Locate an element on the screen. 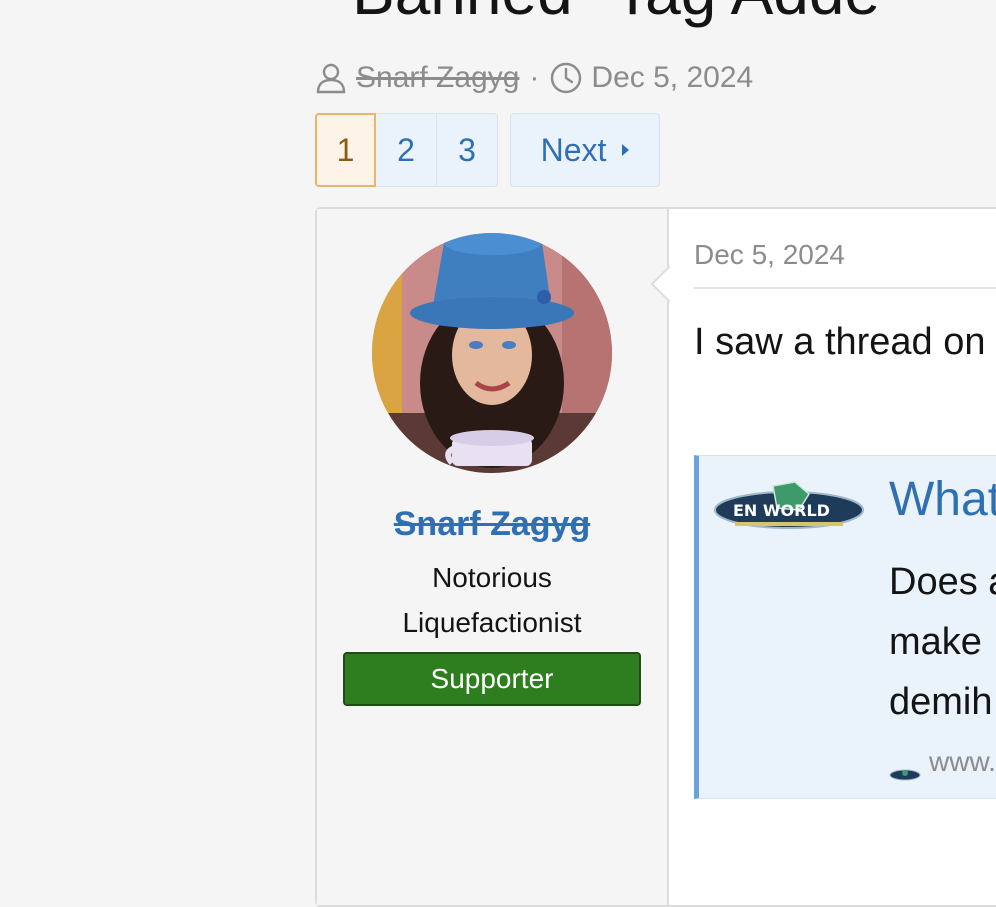 The width and height of the screenshot is (996, 907). embed-snippet: Does a make demih is located at coordinates (942, 642).